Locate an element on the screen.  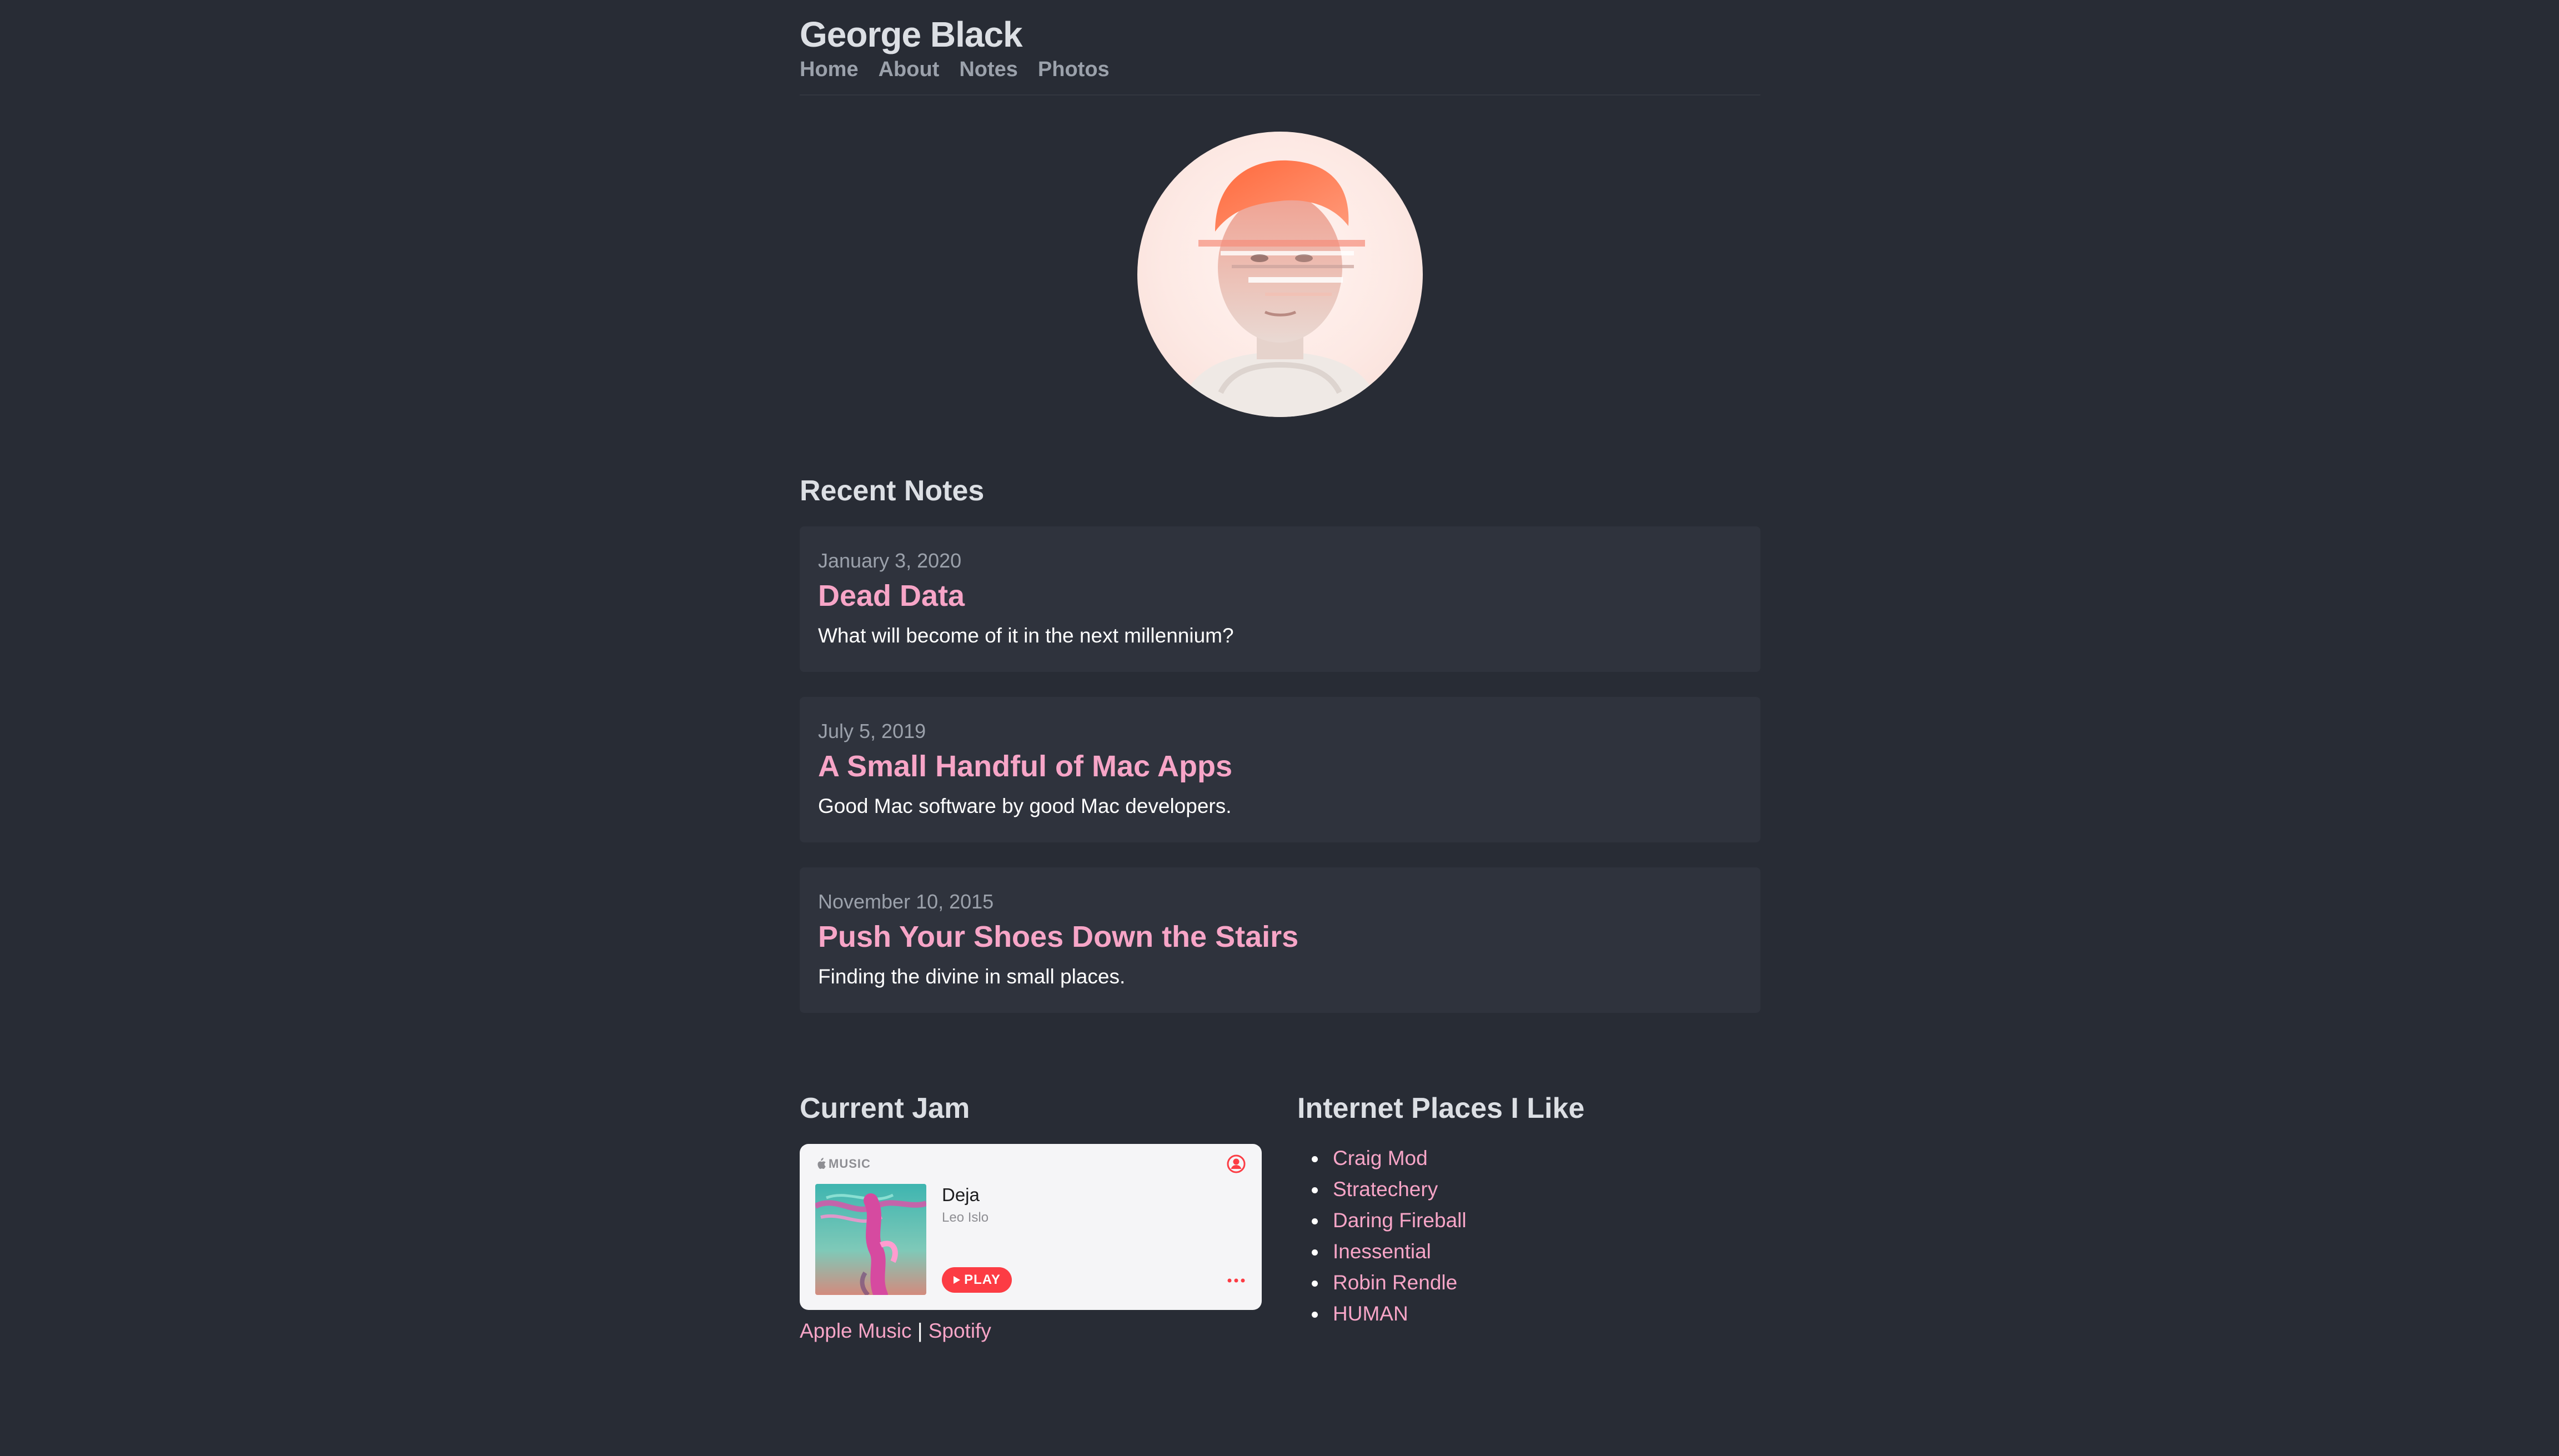
note-title-link: Push Your Shoes Down the Stairs is located at coordinates (1058, 936).